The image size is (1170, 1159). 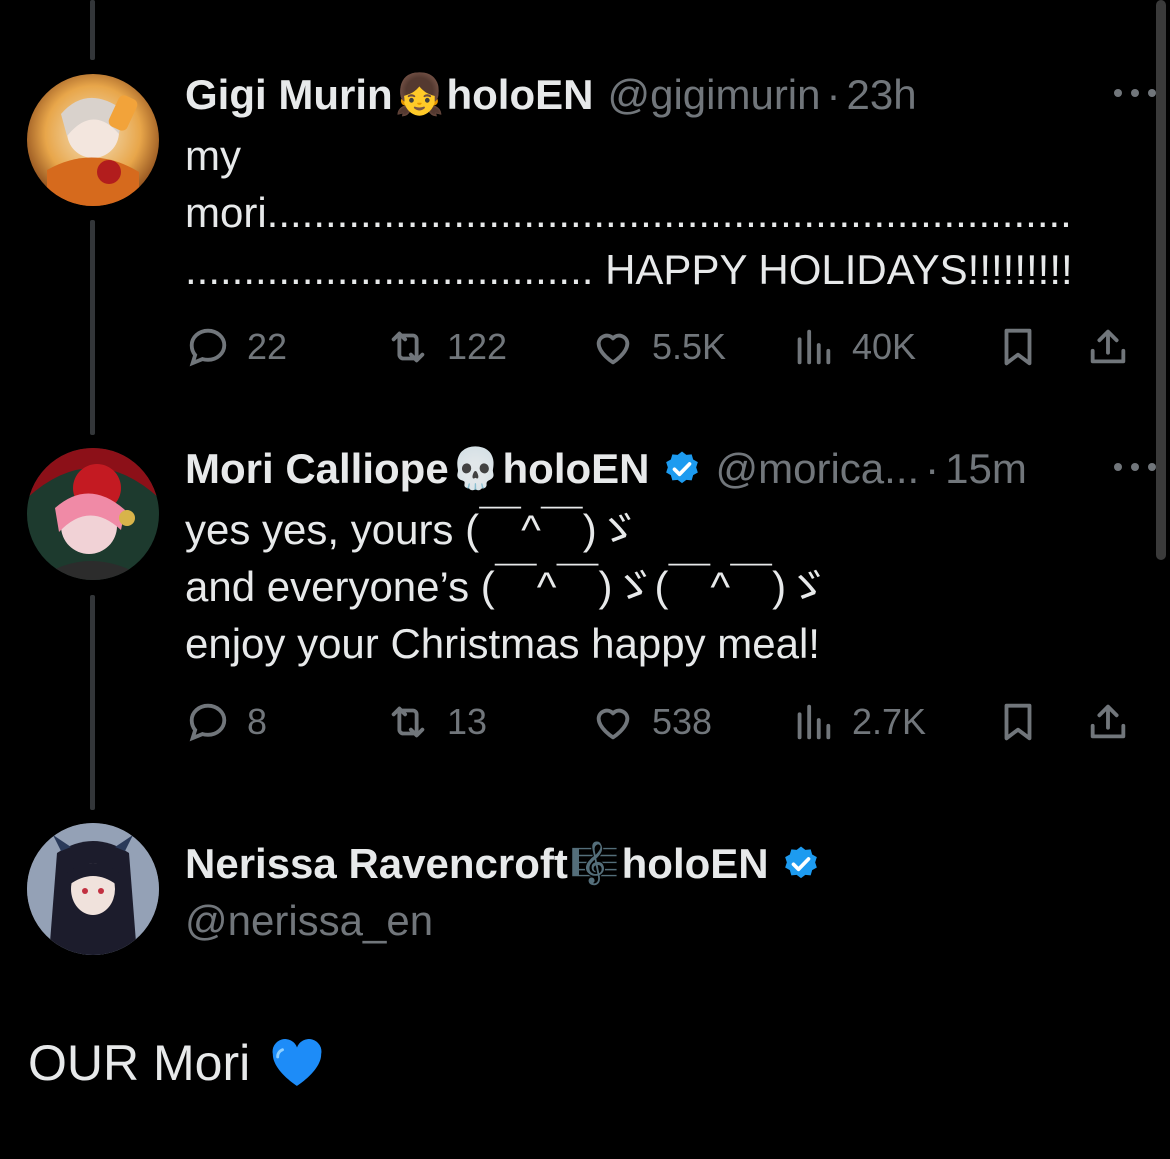 What do you see at coordinates (477, 346) in the screenshot?
I see `repost-count: 122` at bounding box center [477, 346].